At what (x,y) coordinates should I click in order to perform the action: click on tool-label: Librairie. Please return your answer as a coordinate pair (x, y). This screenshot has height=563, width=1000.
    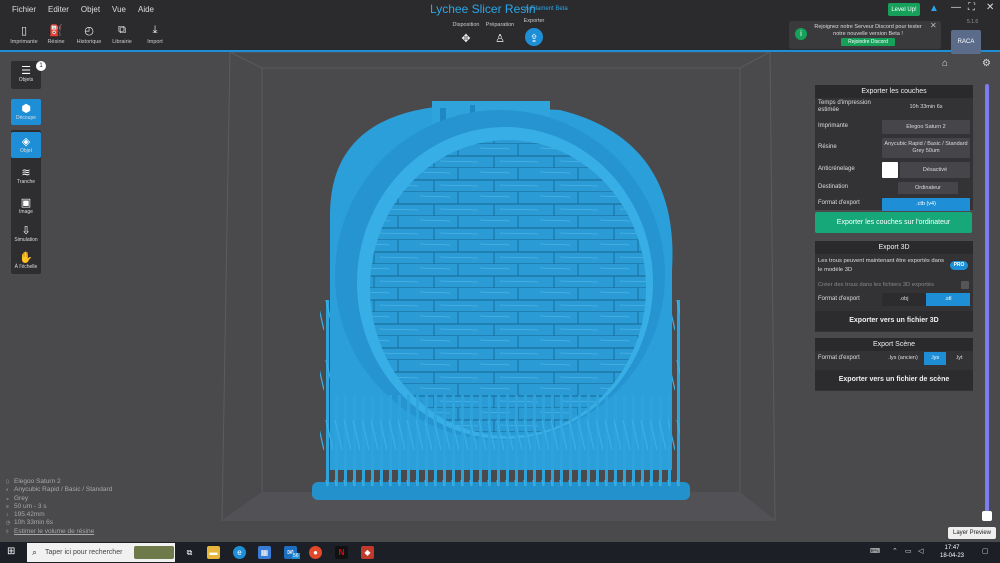
    Looking at the image, I should click on (122, 42).